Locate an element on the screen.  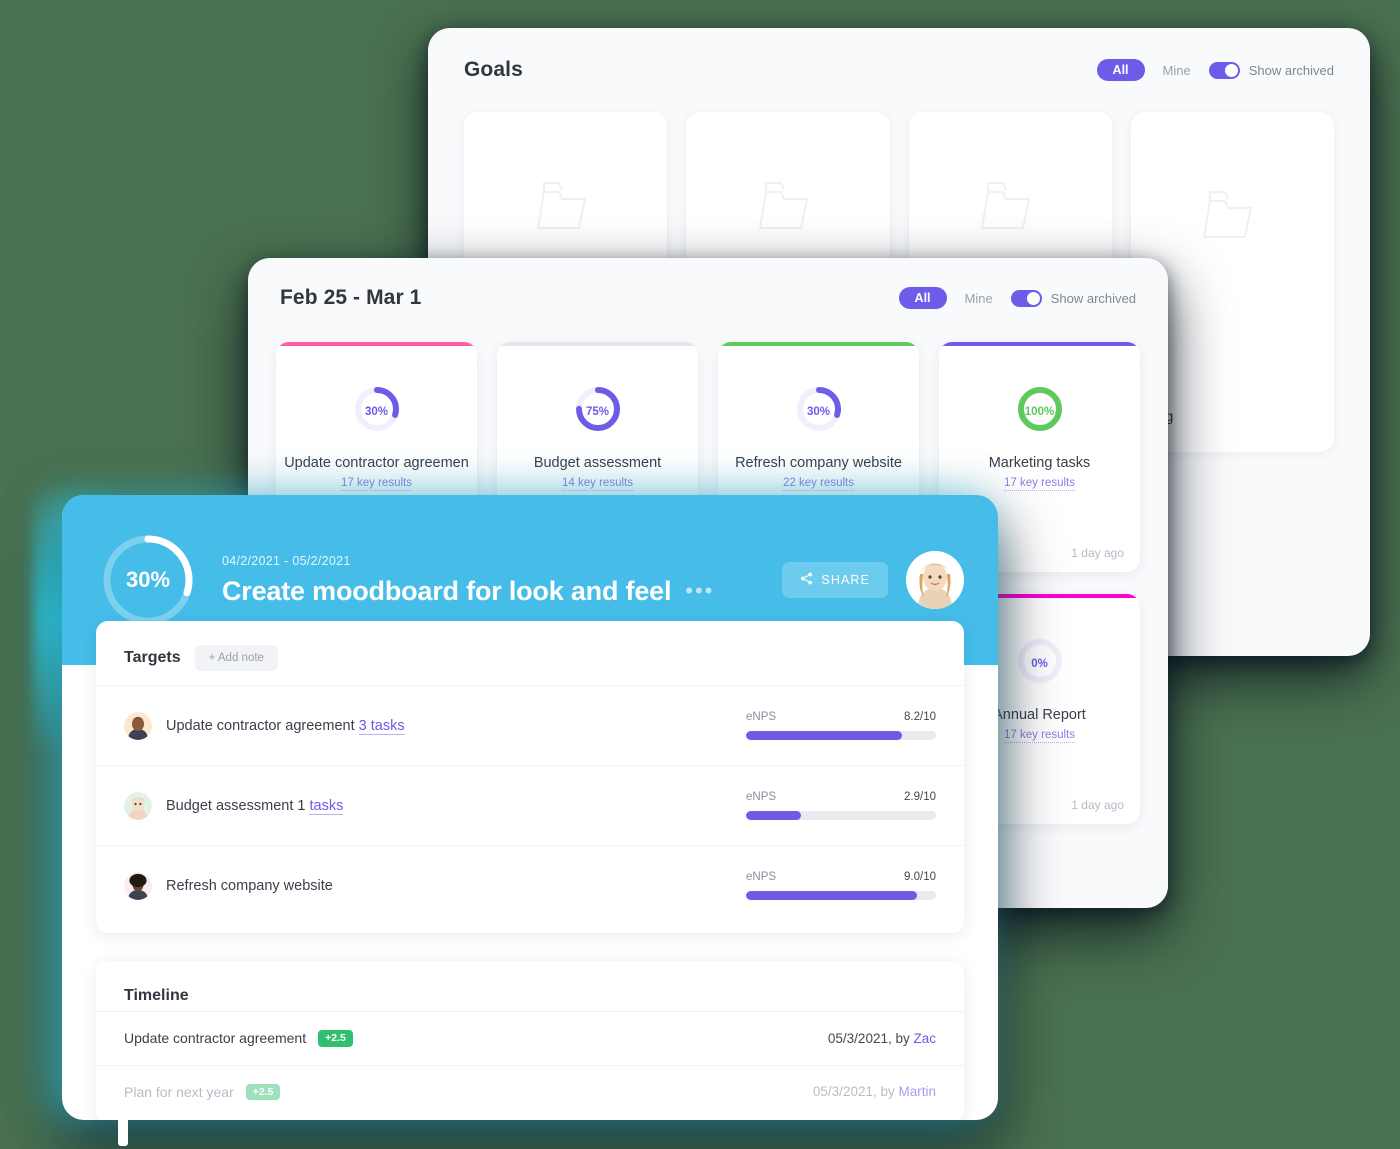
goal-card-name: Refresh company website is located at coordinates (818, 463).